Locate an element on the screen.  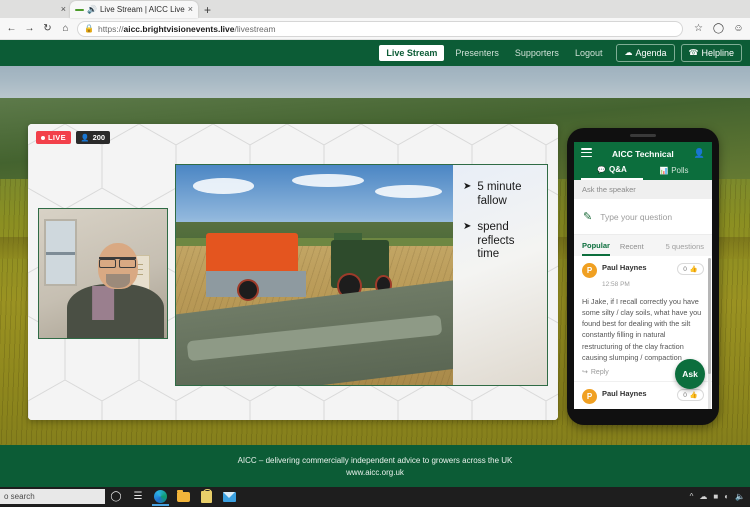
tab-qa-label: Q&A is located at coordinates (617, 170).